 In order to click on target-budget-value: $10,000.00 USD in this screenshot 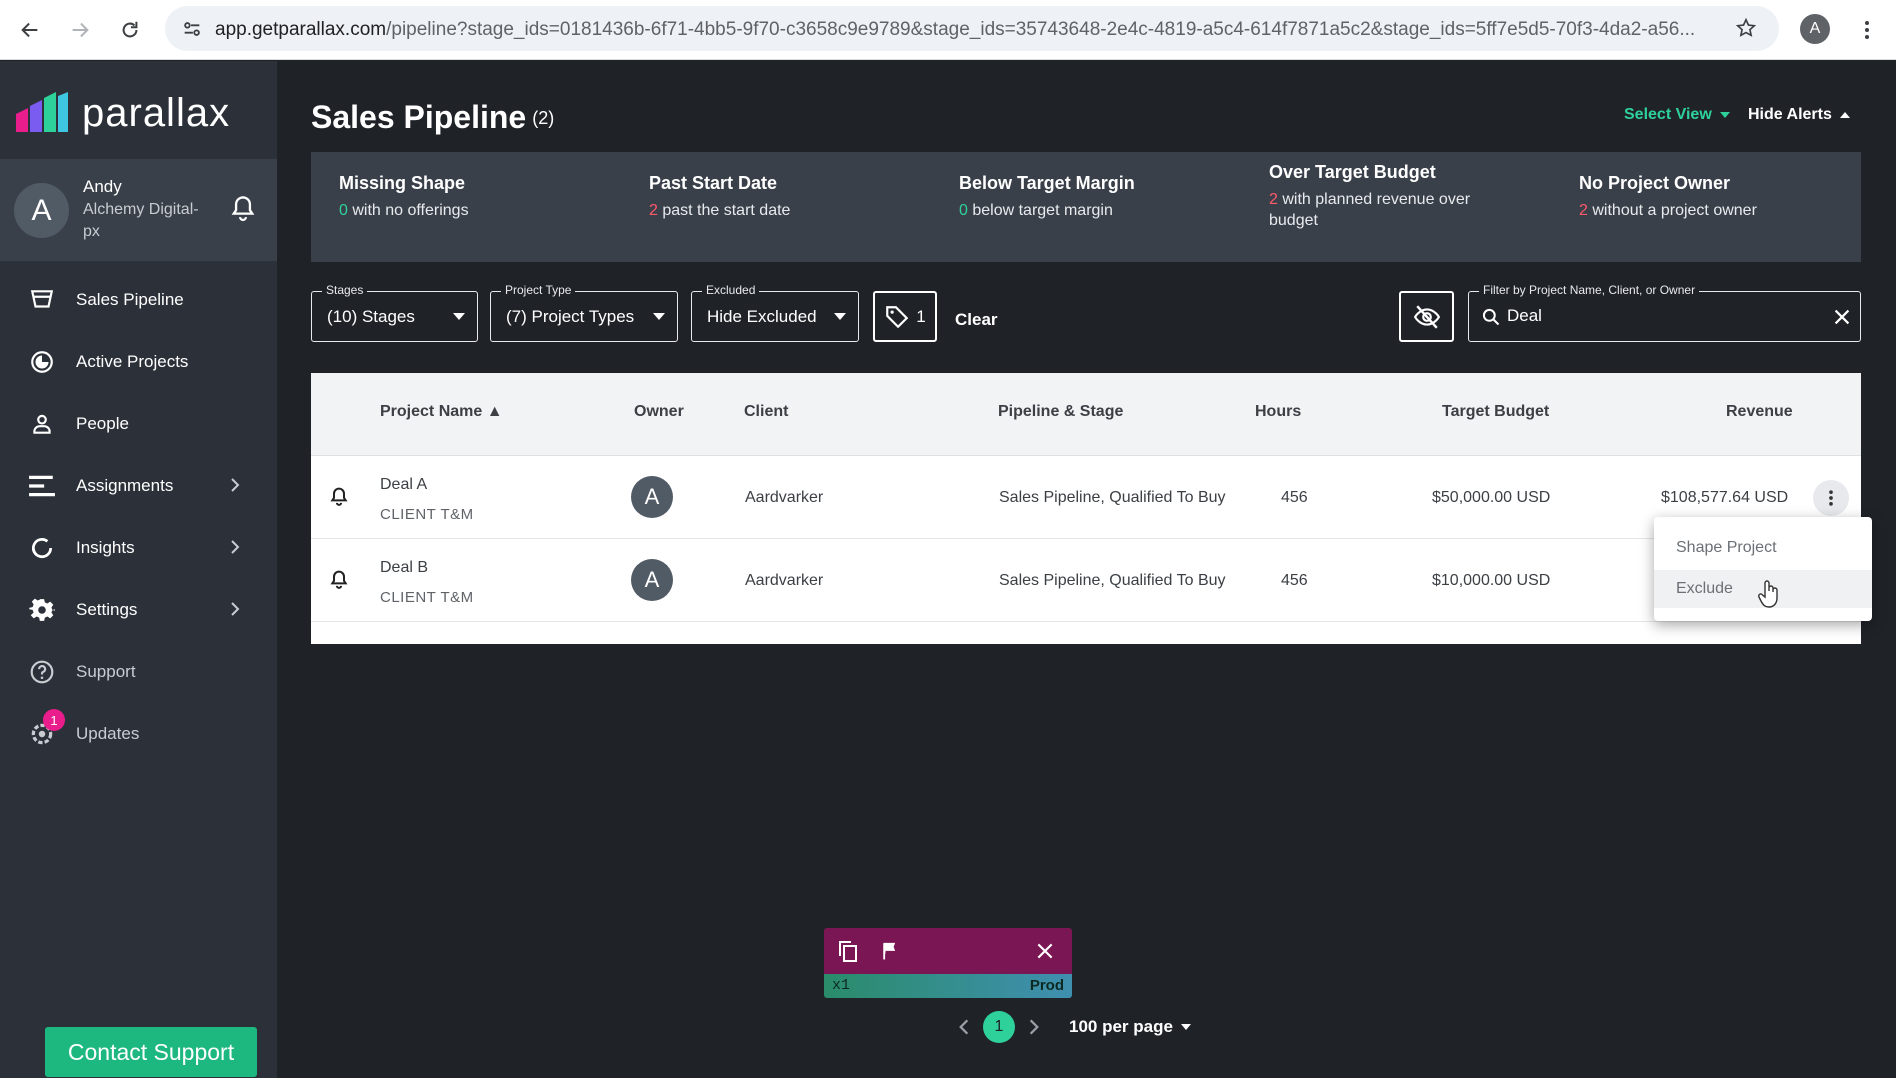, I will do `click(1491, 580)`.